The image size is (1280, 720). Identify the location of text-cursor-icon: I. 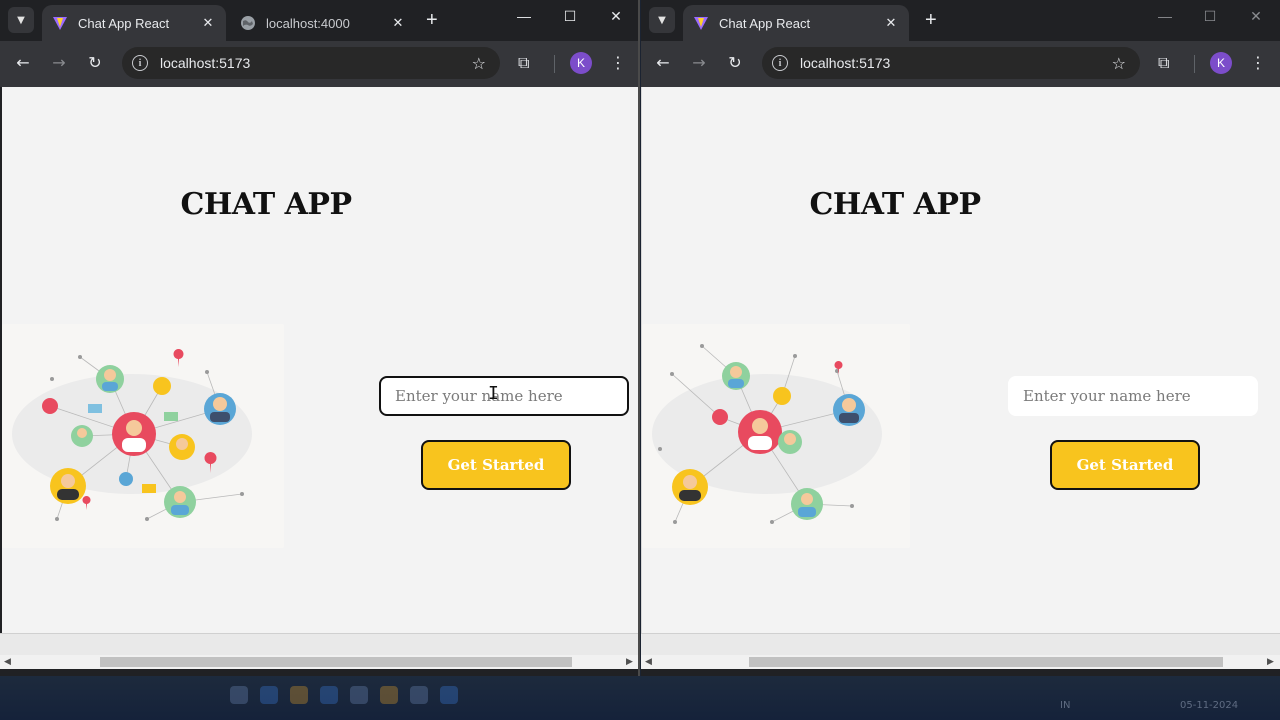
(493, 393).